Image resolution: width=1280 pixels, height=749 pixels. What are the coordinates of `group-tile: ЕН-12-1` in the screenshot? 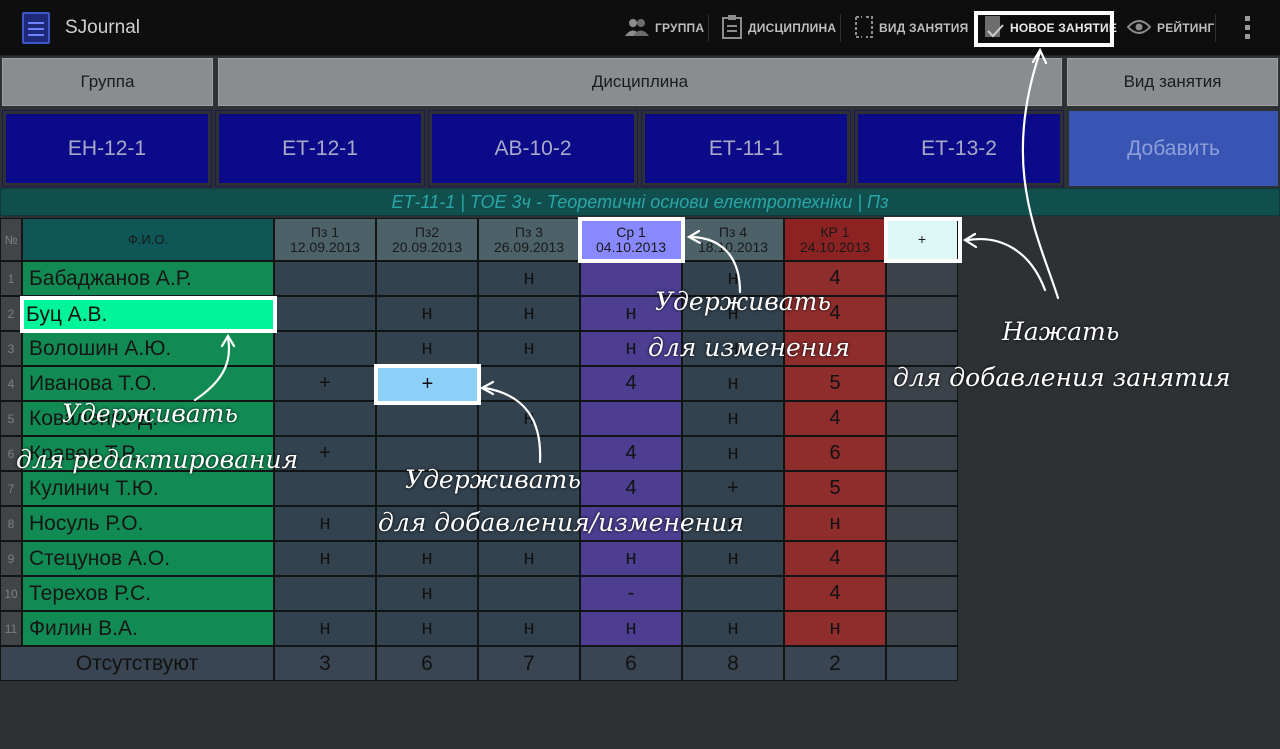 It's located at (107, 148).